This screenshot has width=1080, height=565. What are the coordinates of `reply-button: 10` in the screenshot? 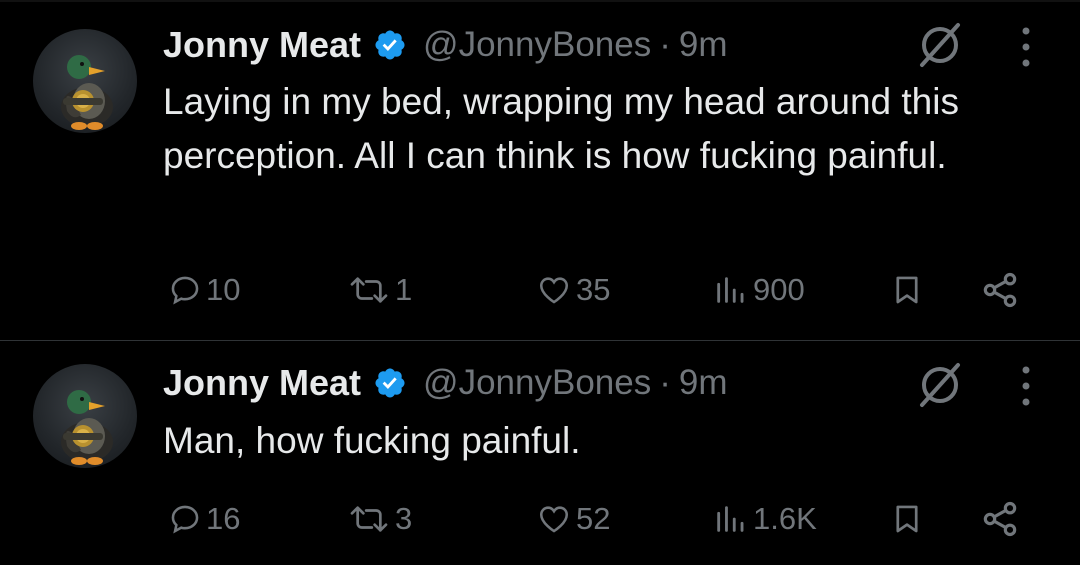 It's located at (204, 290).